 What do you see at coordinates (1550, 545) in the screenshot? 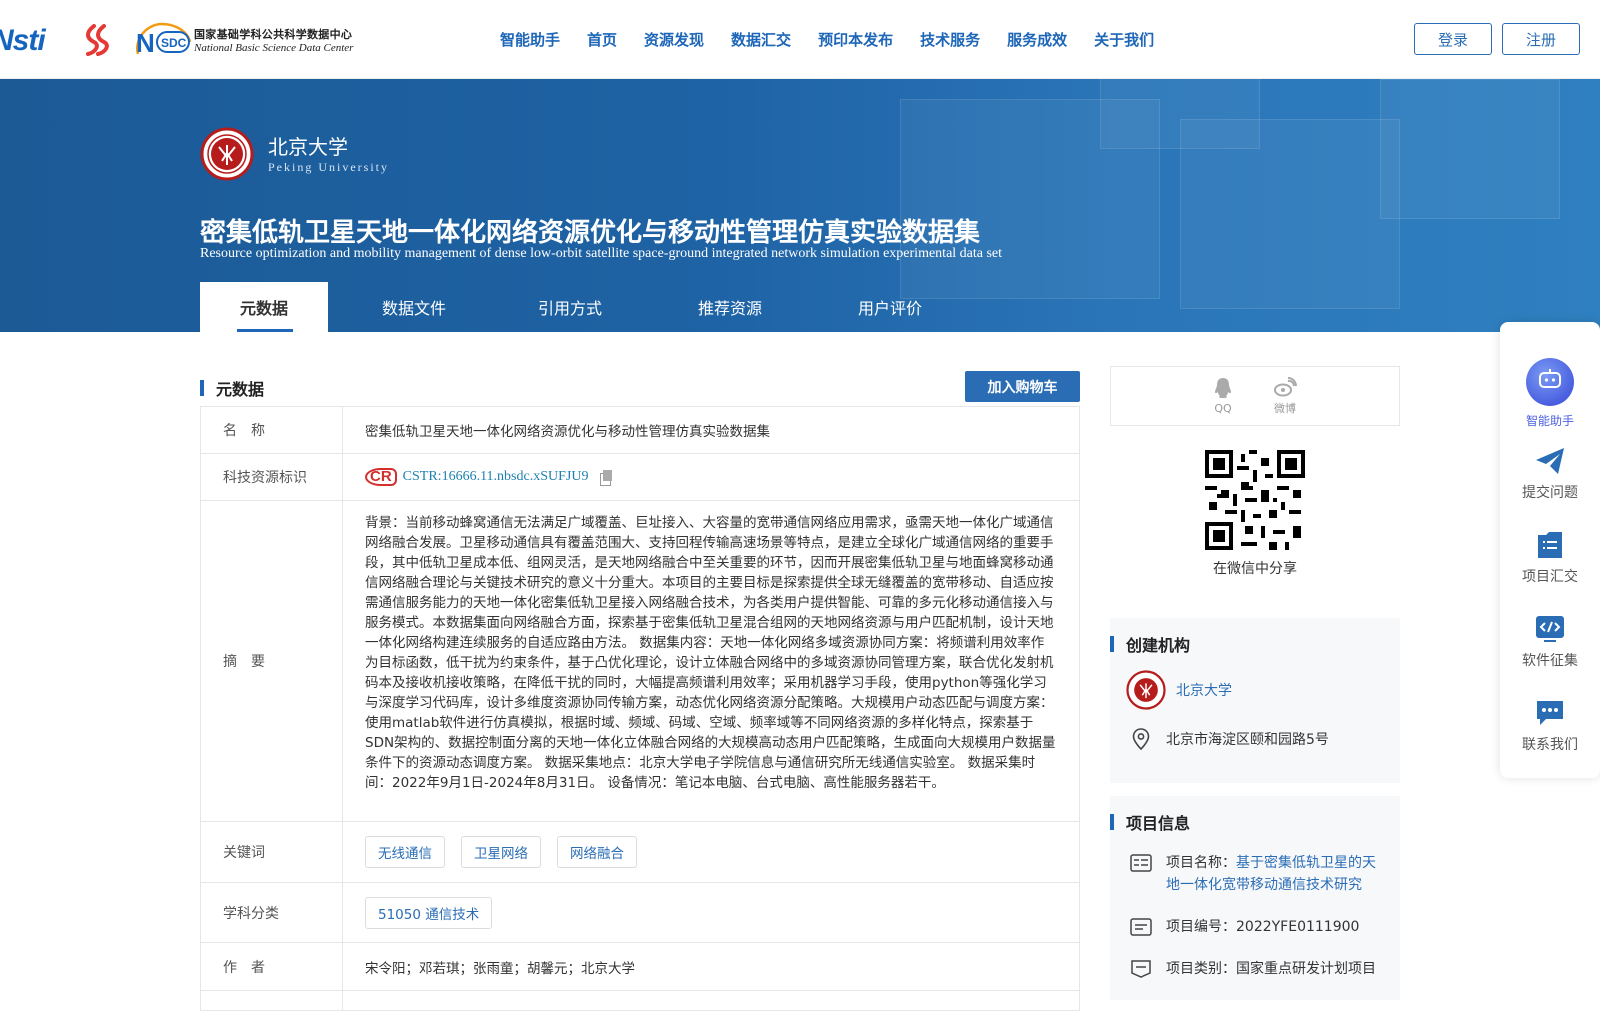
I see `document-list-icon` at bounding box center [1550, 545].